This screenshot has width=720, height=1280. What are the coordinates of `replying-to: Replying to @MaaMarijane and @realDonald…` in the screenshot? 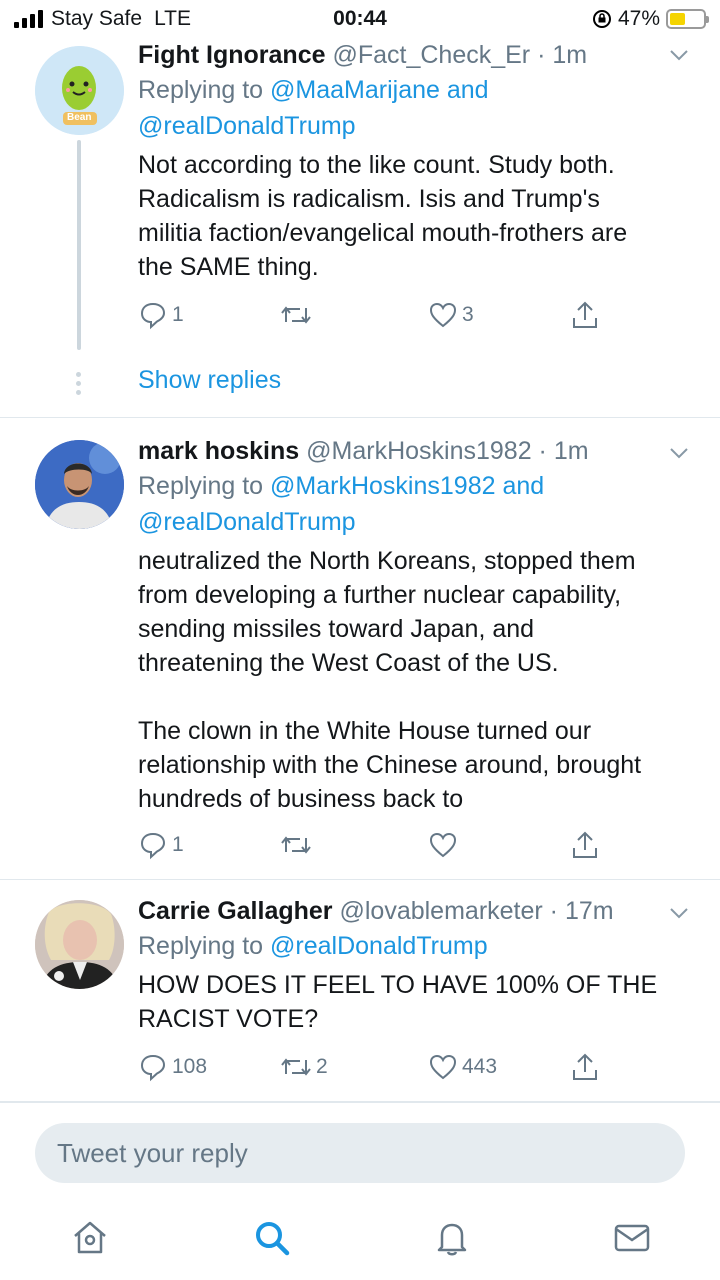 It's located at (414, 108).